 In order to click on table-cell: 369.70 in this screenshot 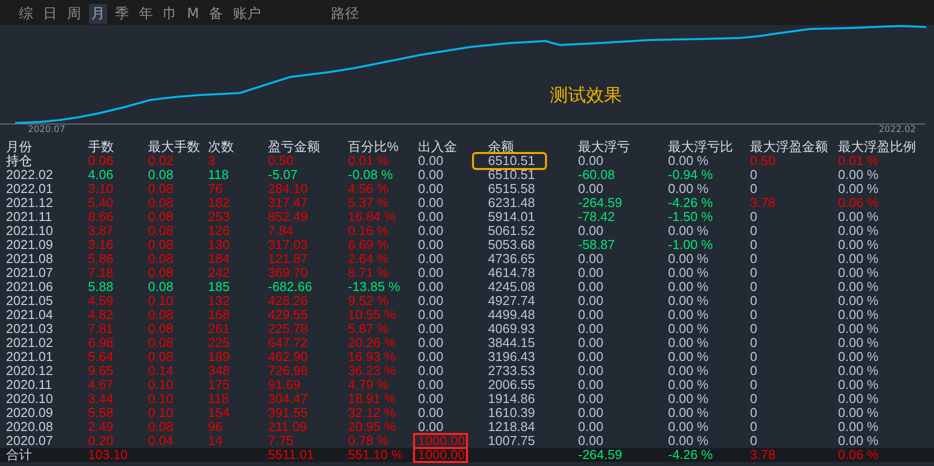, I will do `click(288, 273)`.